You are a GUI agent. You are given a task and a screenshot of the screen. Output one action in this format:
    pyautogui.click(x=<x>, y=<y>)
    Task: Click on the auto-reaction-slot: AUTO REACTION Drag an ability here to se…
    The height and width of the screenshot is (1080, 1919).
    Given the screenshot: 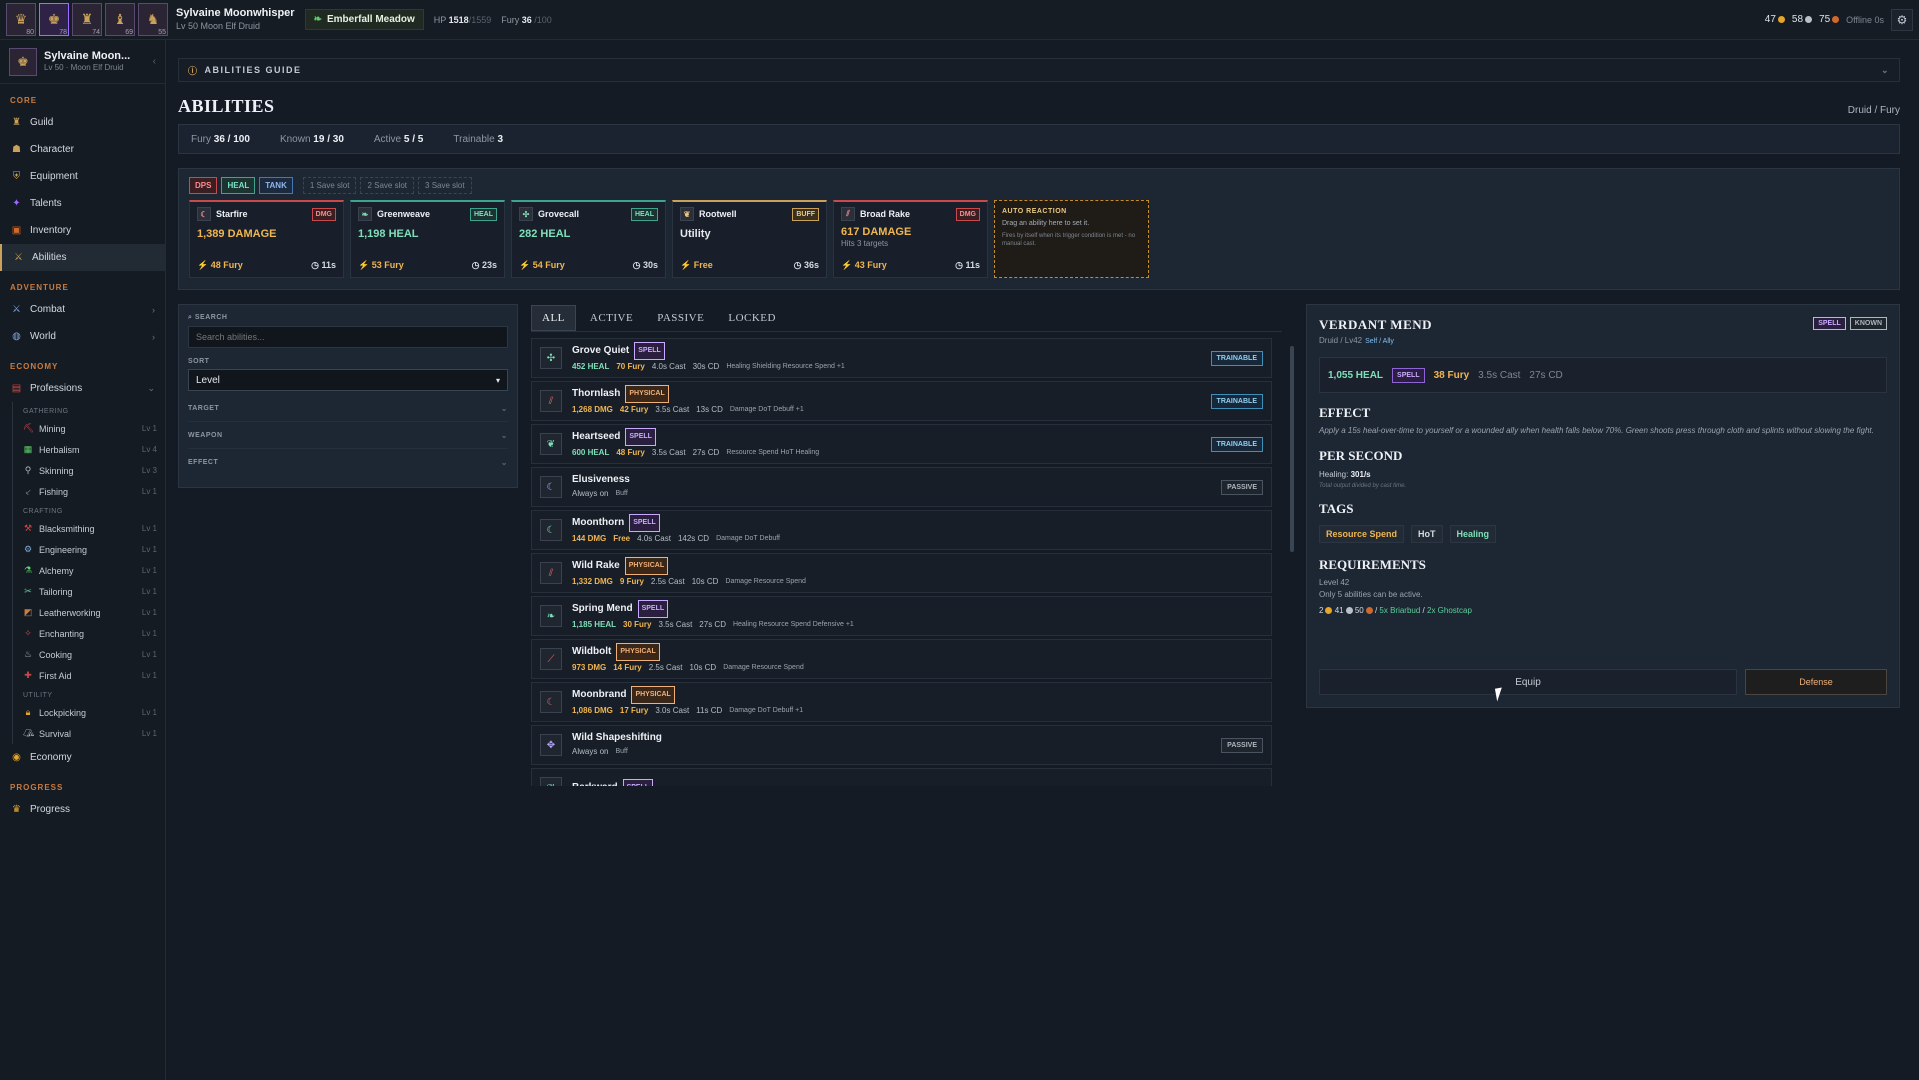 What is the action you would take?
    pyautogui.click(x=1071, y=239)
    